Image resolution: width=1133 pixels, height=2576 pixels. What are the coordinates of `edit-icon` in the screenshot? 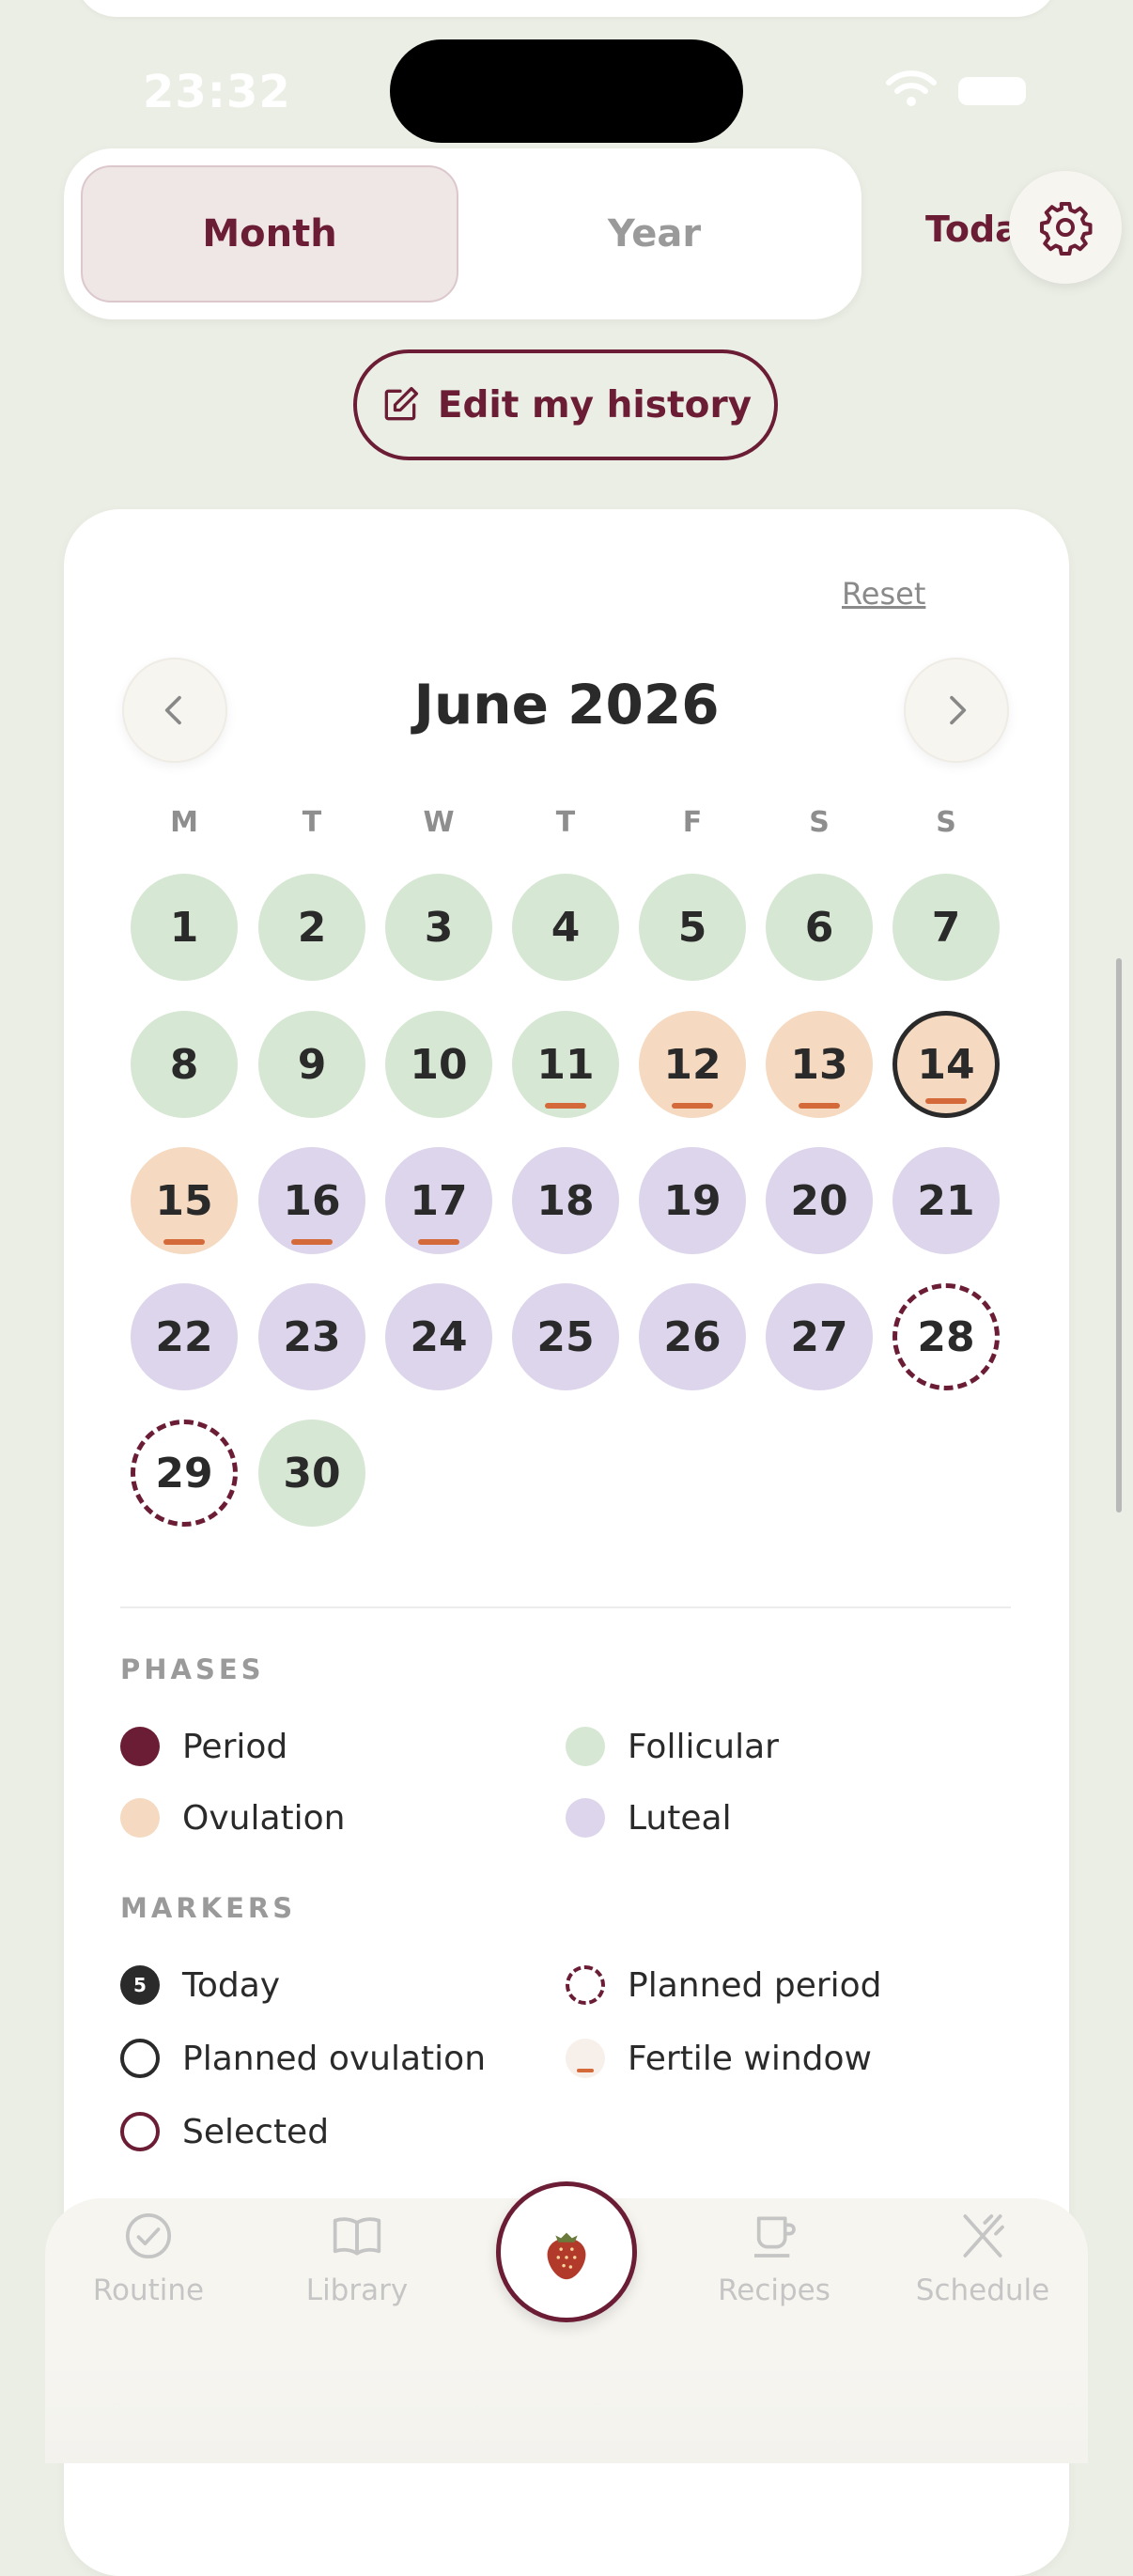 It's located at (401, 404).